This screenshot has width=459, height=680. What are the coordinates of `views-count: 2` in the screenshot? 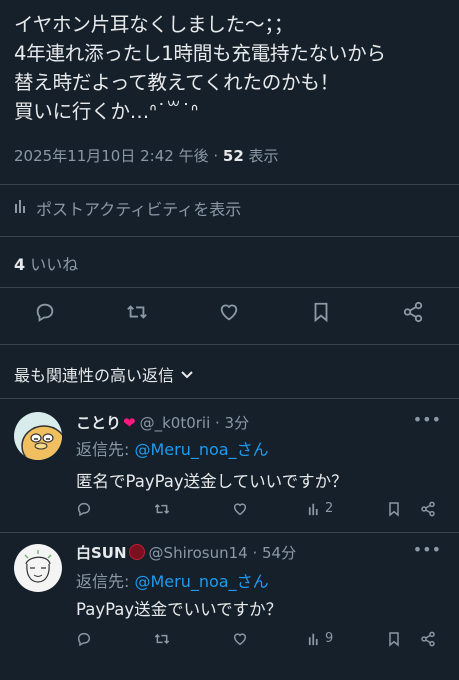 It's located at (329, 508).